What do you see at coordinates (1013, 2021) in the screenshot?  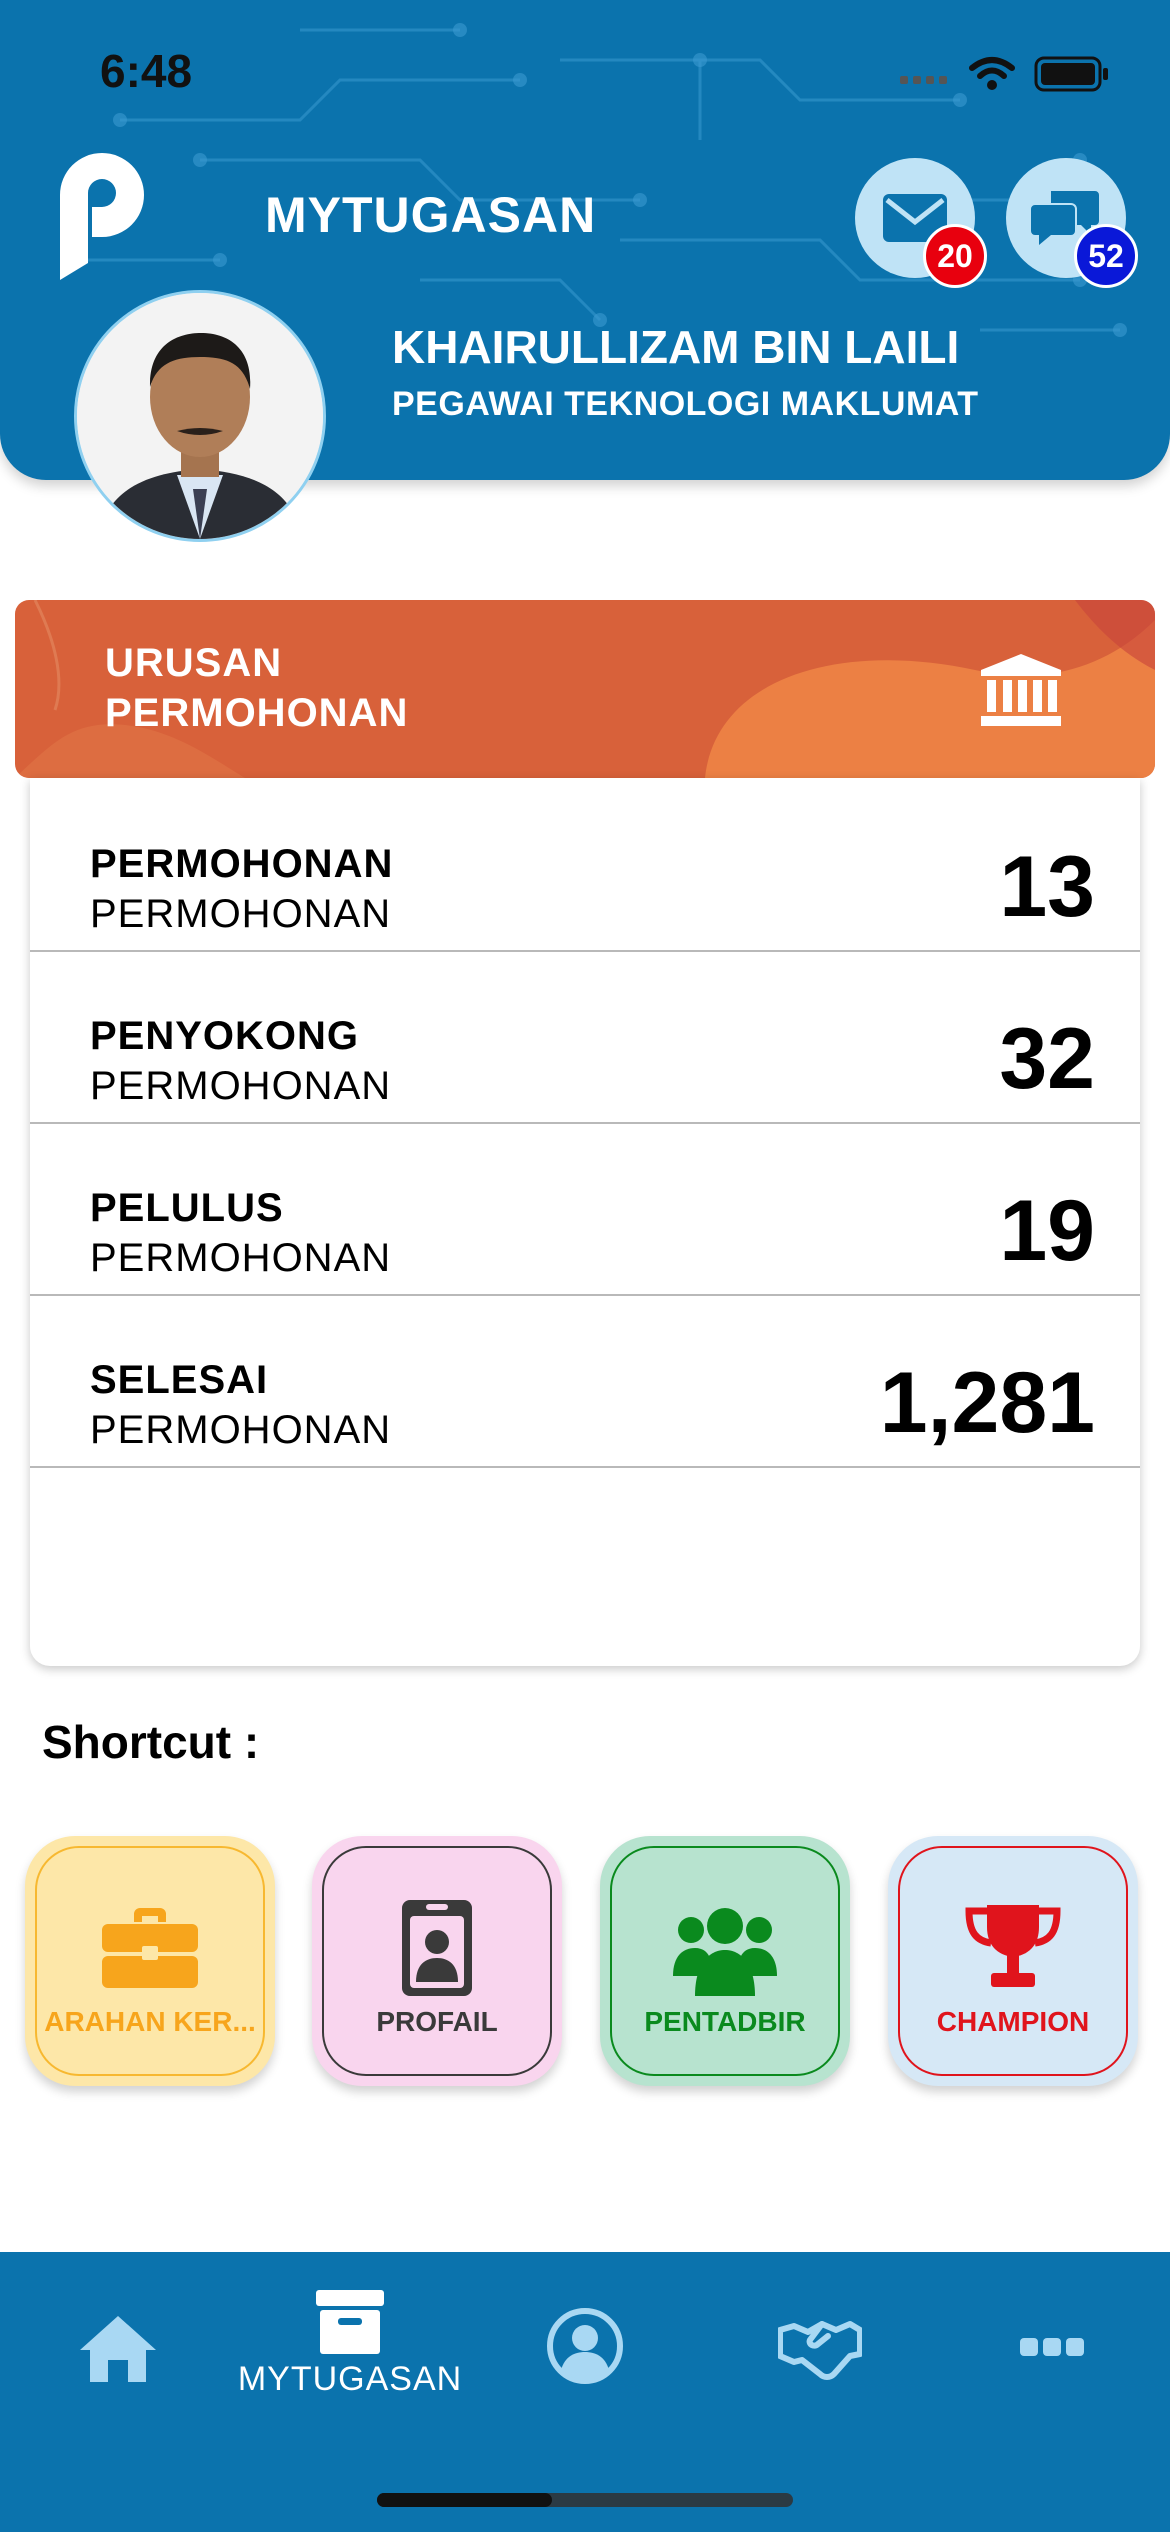 I see `shortcut-label: CHAMPION` at bounding box center [1013, 2021].